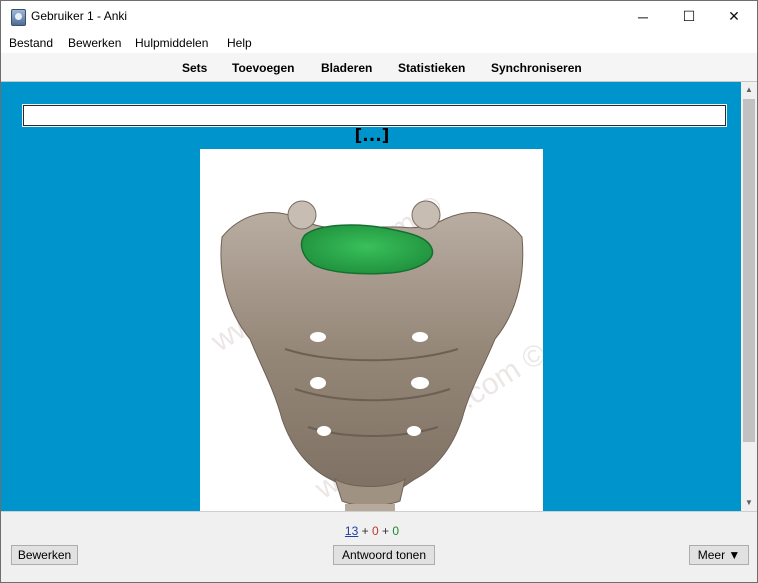  I want to click on toolbar-statistieken: Statistieken, so click(431, 68).